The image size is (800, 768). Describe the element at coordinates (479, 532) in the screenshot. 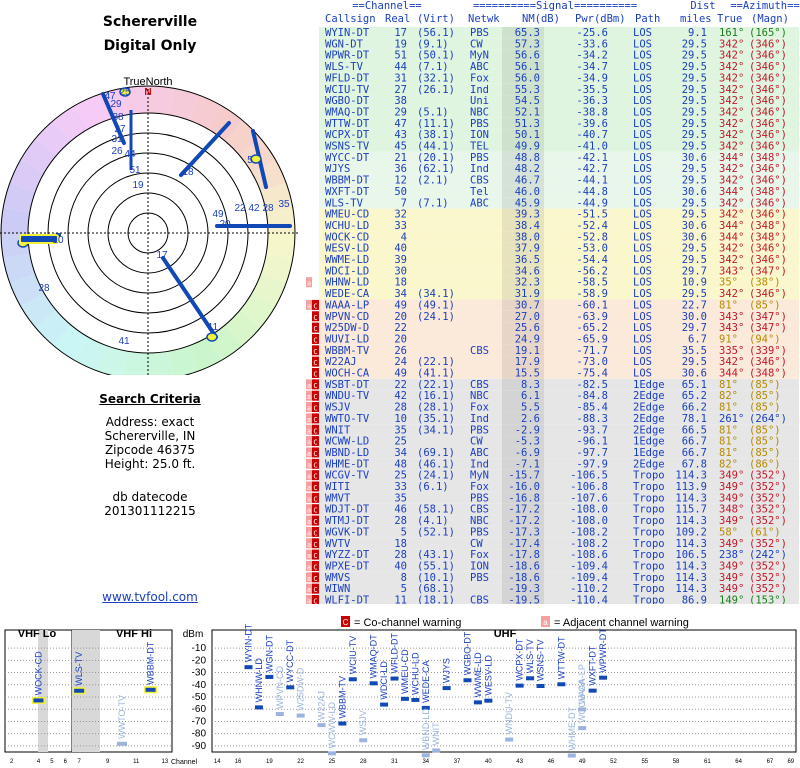

I see `table-cell-network: PBS` at that location.